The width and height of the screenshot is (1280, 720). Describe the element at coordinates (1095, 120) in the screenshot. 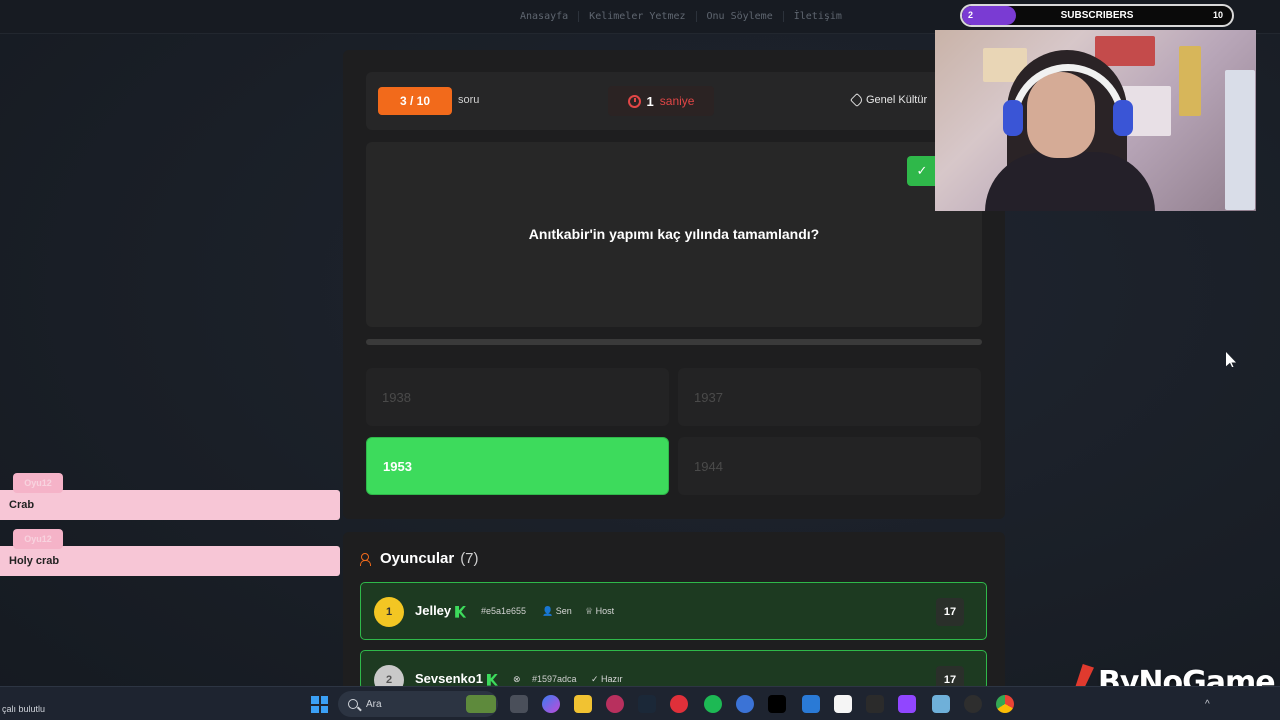

I see `webcam-feed` at that location.